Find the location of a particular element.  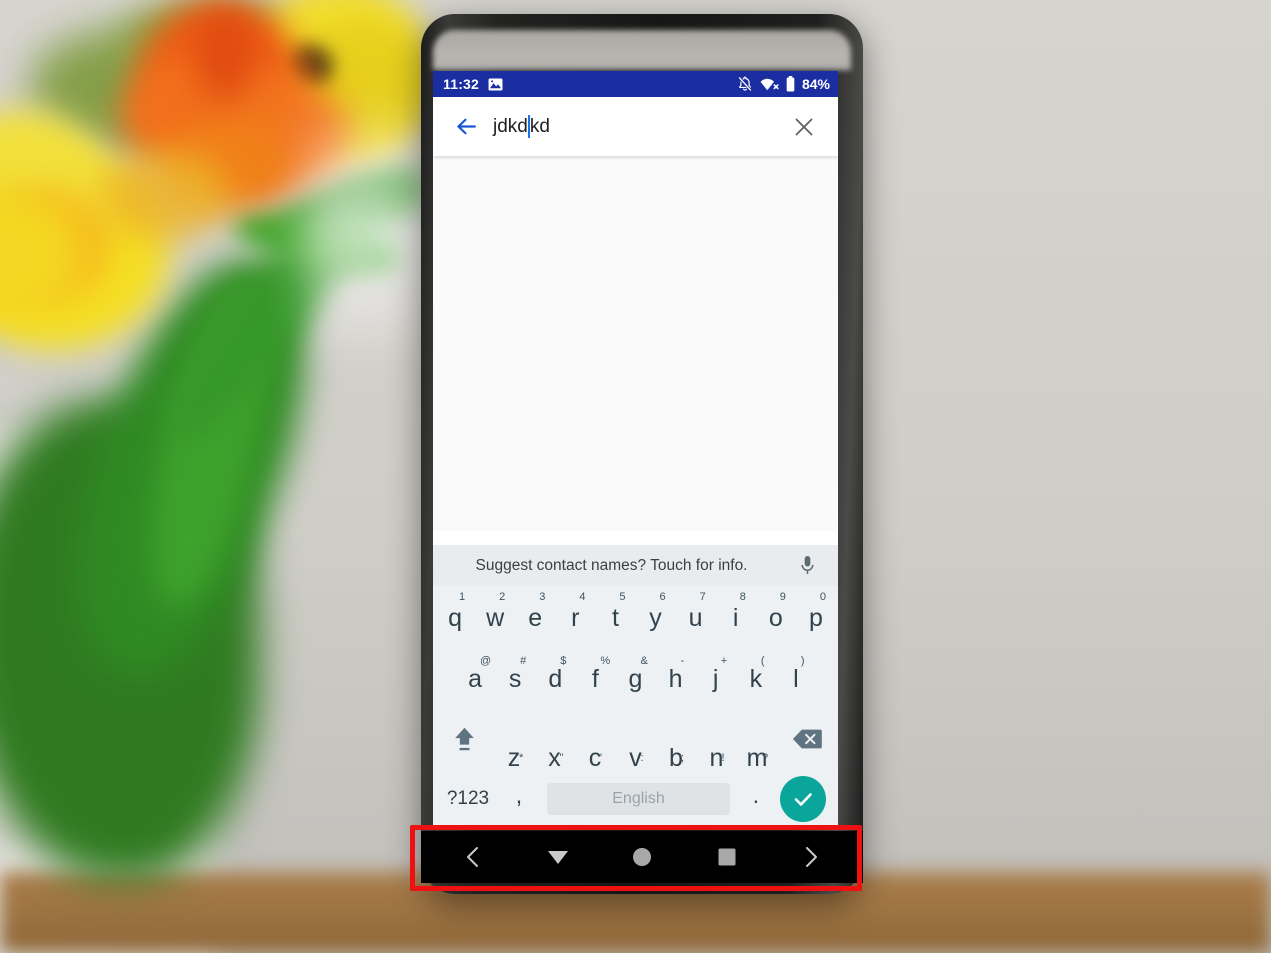

search-input: jdkd kd is located at coordinates (640, 126).